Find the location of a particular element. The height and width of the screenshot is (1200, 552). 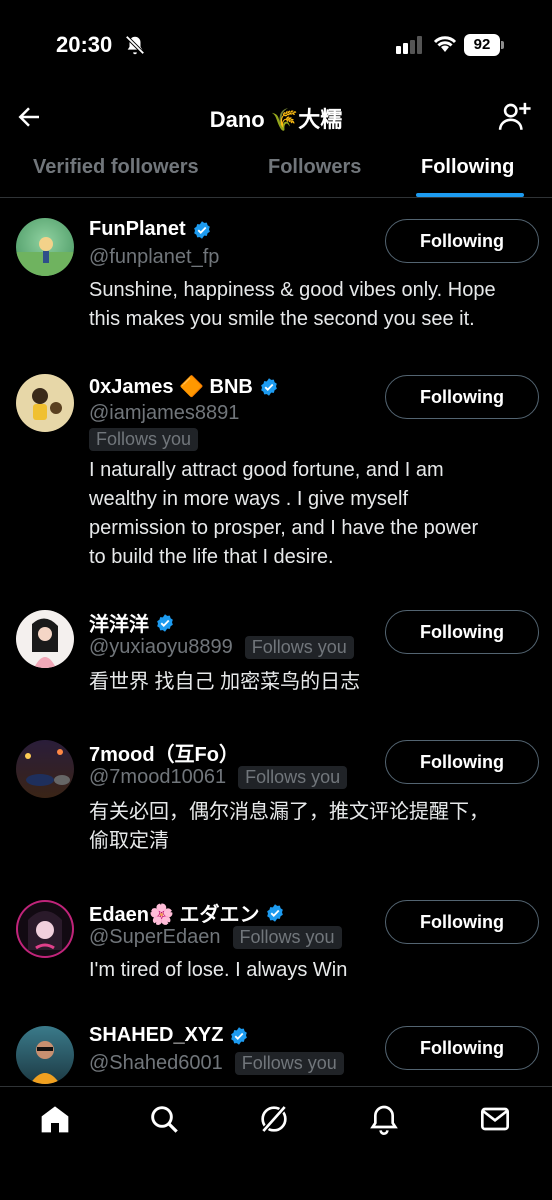

user-display-name: 7mood（互Fo） is located at coordinates (164, 755).